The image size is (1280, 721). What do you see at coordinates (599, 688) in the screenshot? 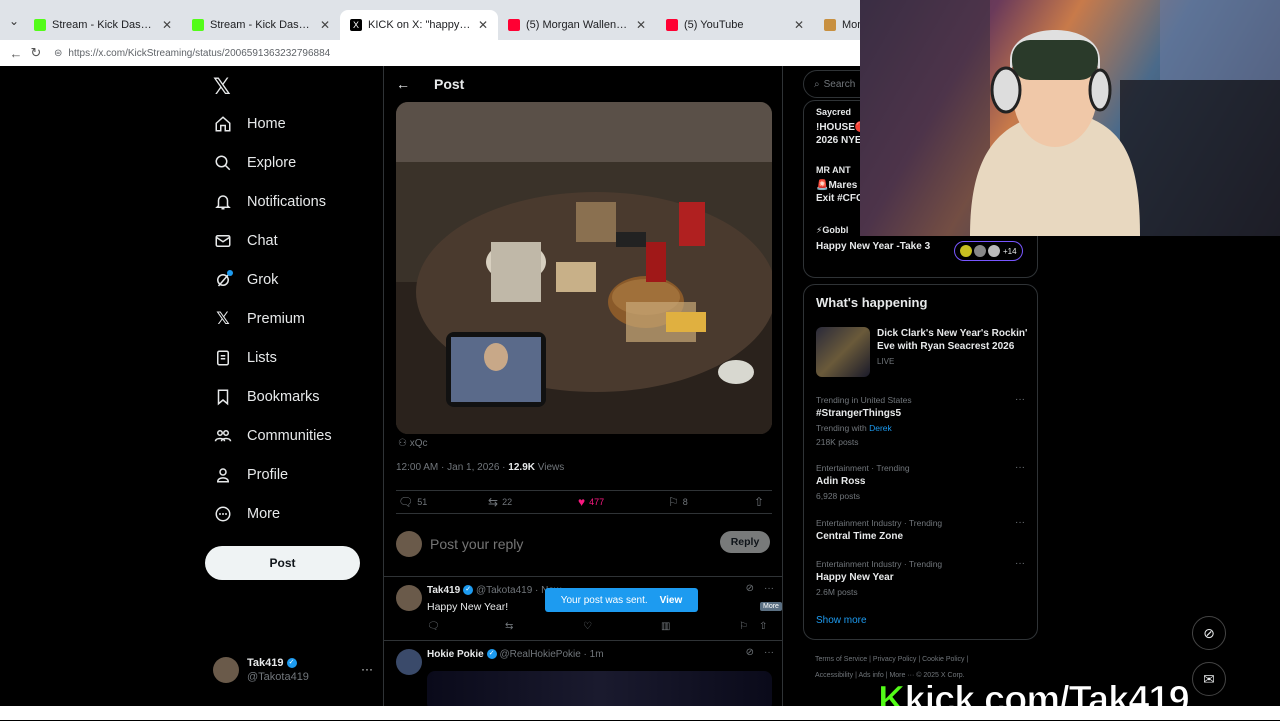
I see `fireworks-image` at bounding box center [599, 688].